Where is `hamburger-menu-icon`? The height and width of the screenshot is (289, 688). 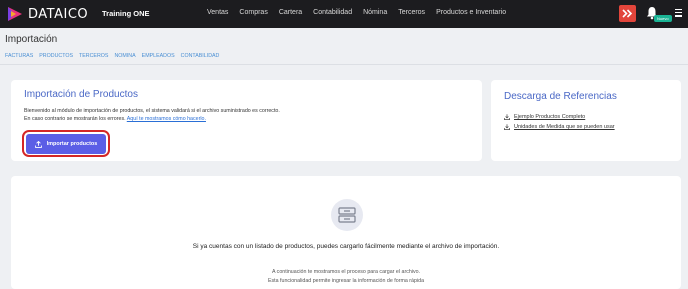 hamburger-menu-icon is located at coordinates (678, 13).